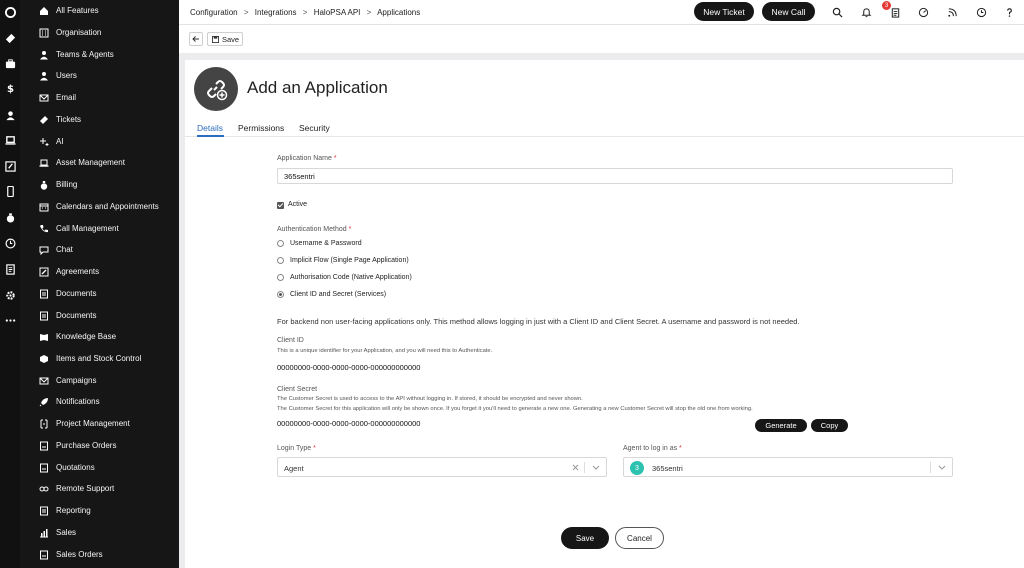 Image resolution: width=1024 pixels, height=568 pixels. What do you see at coordinates (99, 207) in the screenshot?
I see `sidebar-item-calendars: Calendars and Appointments` at bounding box center [99, 207].